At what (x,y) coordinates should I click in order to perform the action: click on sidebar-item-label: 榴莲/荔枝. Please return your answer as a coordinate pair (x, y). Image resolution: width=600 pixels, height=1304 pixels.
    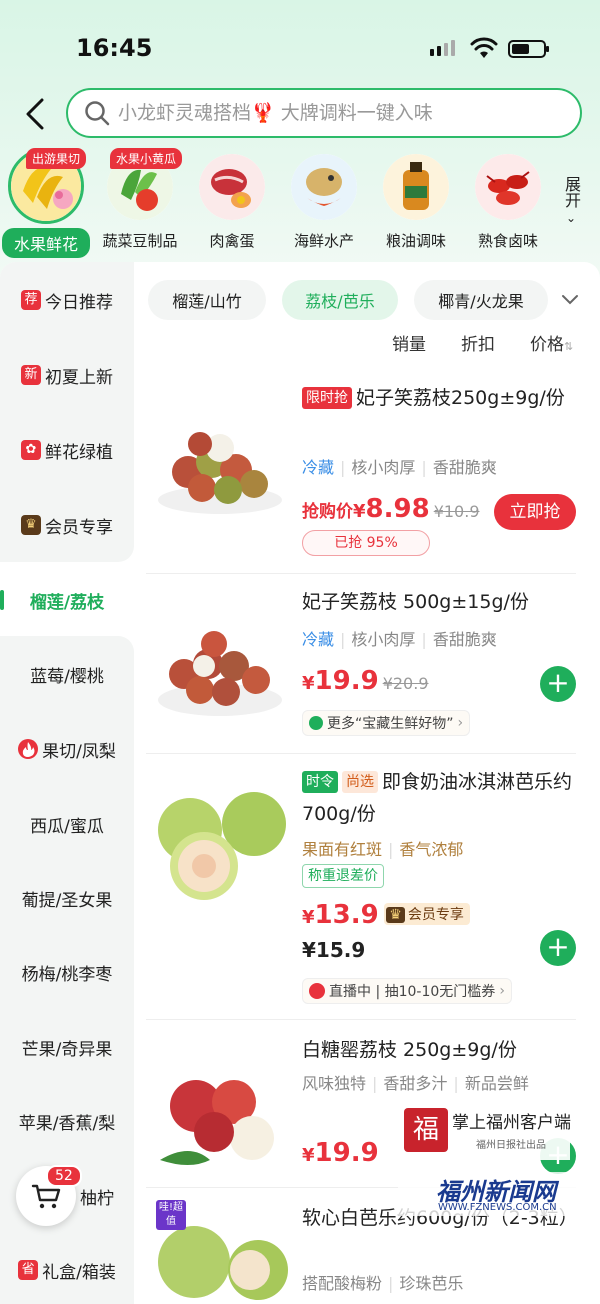
    Looking at the image, I should click on (67, 602).